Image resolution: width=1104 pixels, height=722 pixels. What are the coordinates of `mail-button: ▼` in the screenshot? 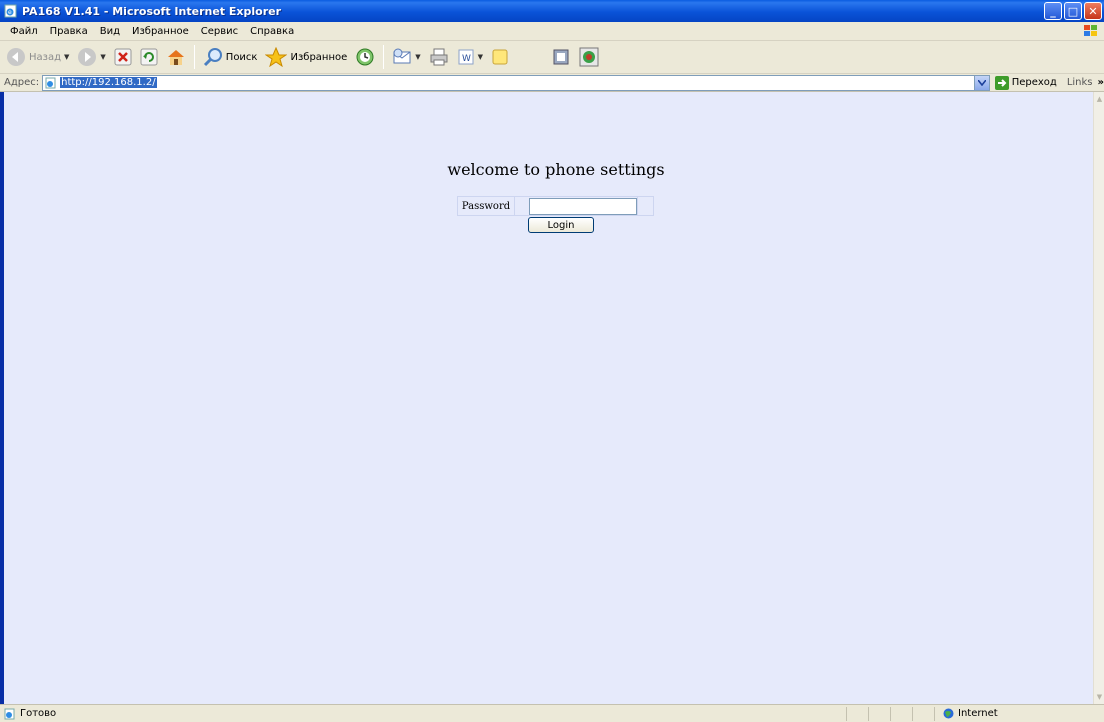 It's located at (406, 57).